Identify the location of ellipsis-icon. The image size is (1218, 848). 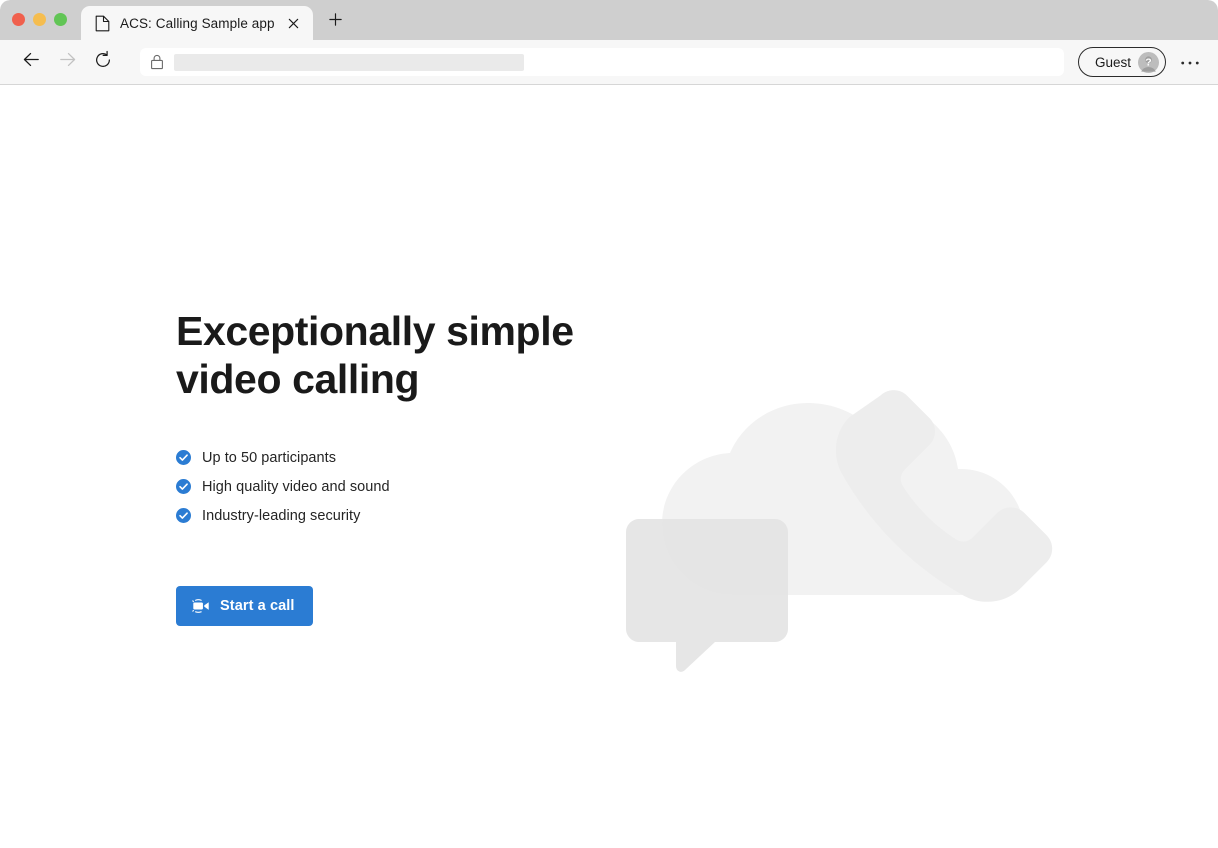
(1190, 62).